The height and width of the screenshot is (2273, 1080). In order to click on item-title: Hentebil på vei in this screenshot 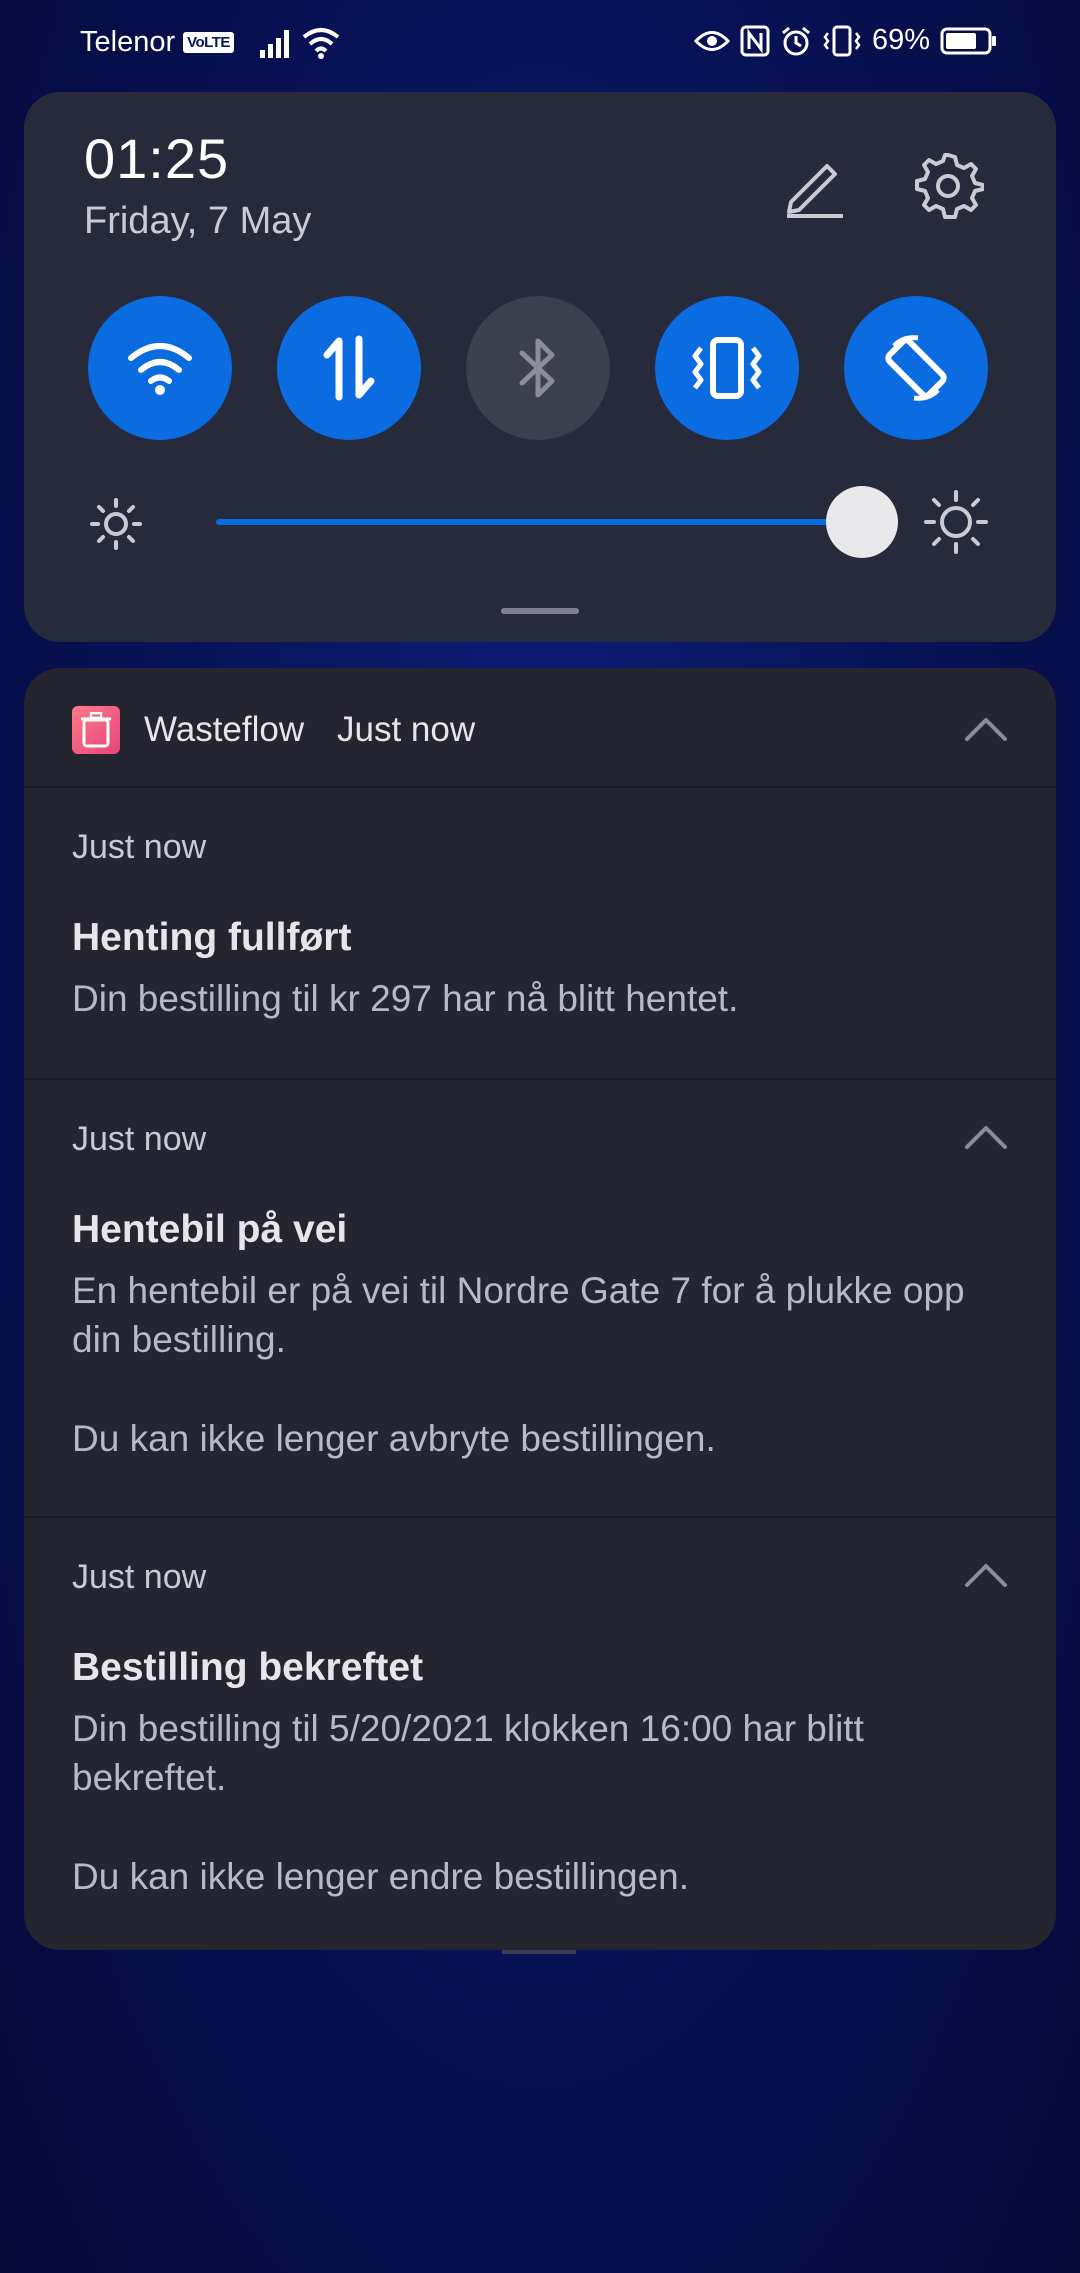, I will do `click(210, 1229)`.